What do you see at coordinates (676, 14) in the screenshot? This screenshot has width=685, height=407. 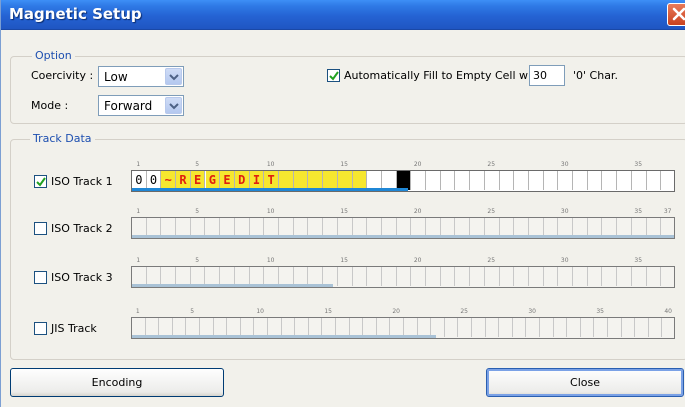 I see `close-icon` at bounding box center [676, 14].